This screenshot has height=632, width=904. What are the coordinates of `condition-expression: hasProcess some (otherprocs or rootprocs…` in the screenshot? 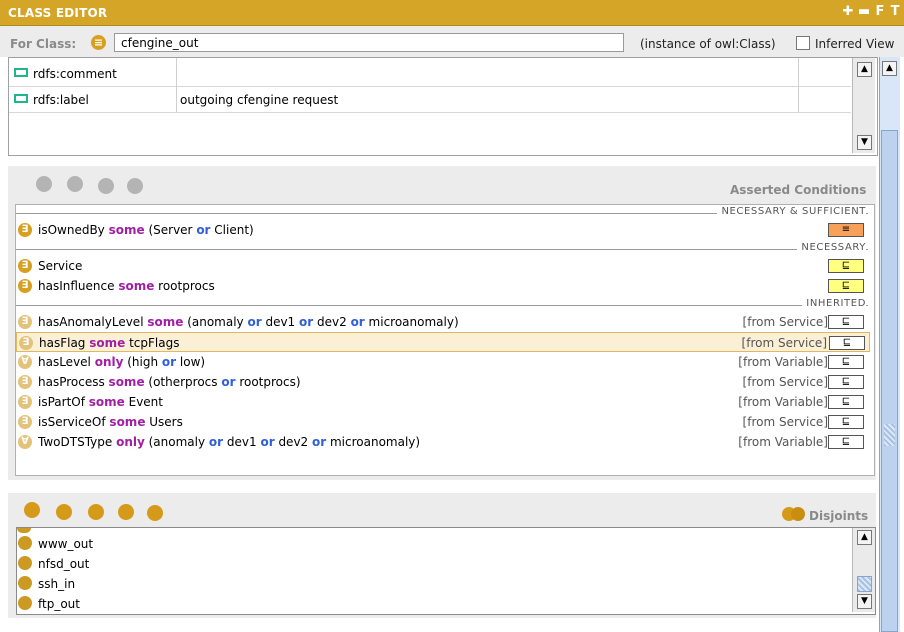 It's located at (169, 382).